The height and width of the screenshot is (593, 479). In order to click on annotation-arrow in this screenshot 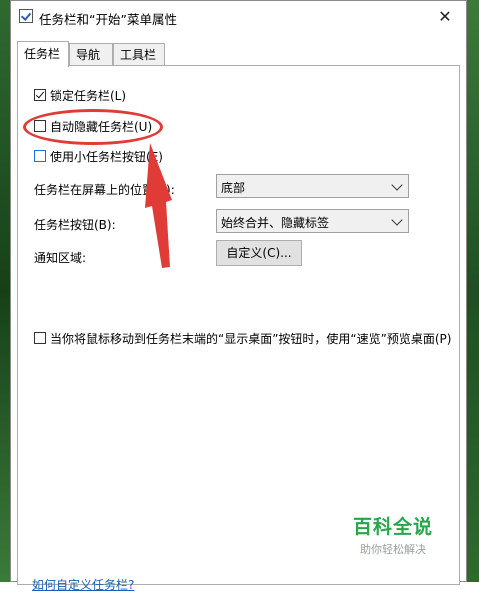, I will do `click(158, 205)`.